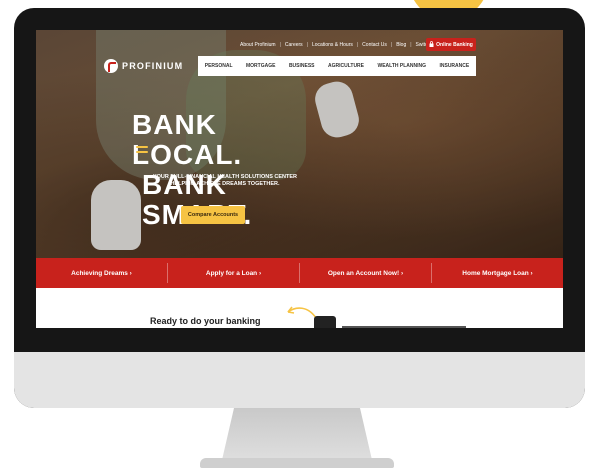  What do you see at coordinates (299, 380) in the screenshot?
I see `monitor-chin` at bounding box center [299, 380].